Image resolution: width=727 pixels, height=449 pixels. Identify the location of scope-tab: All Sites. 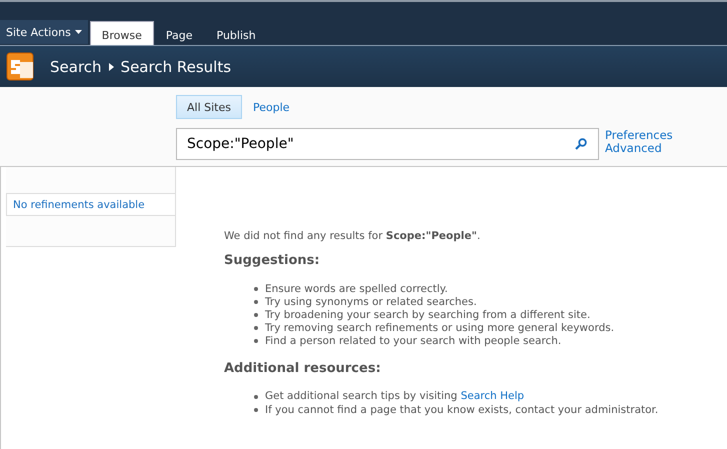
(209, 107).